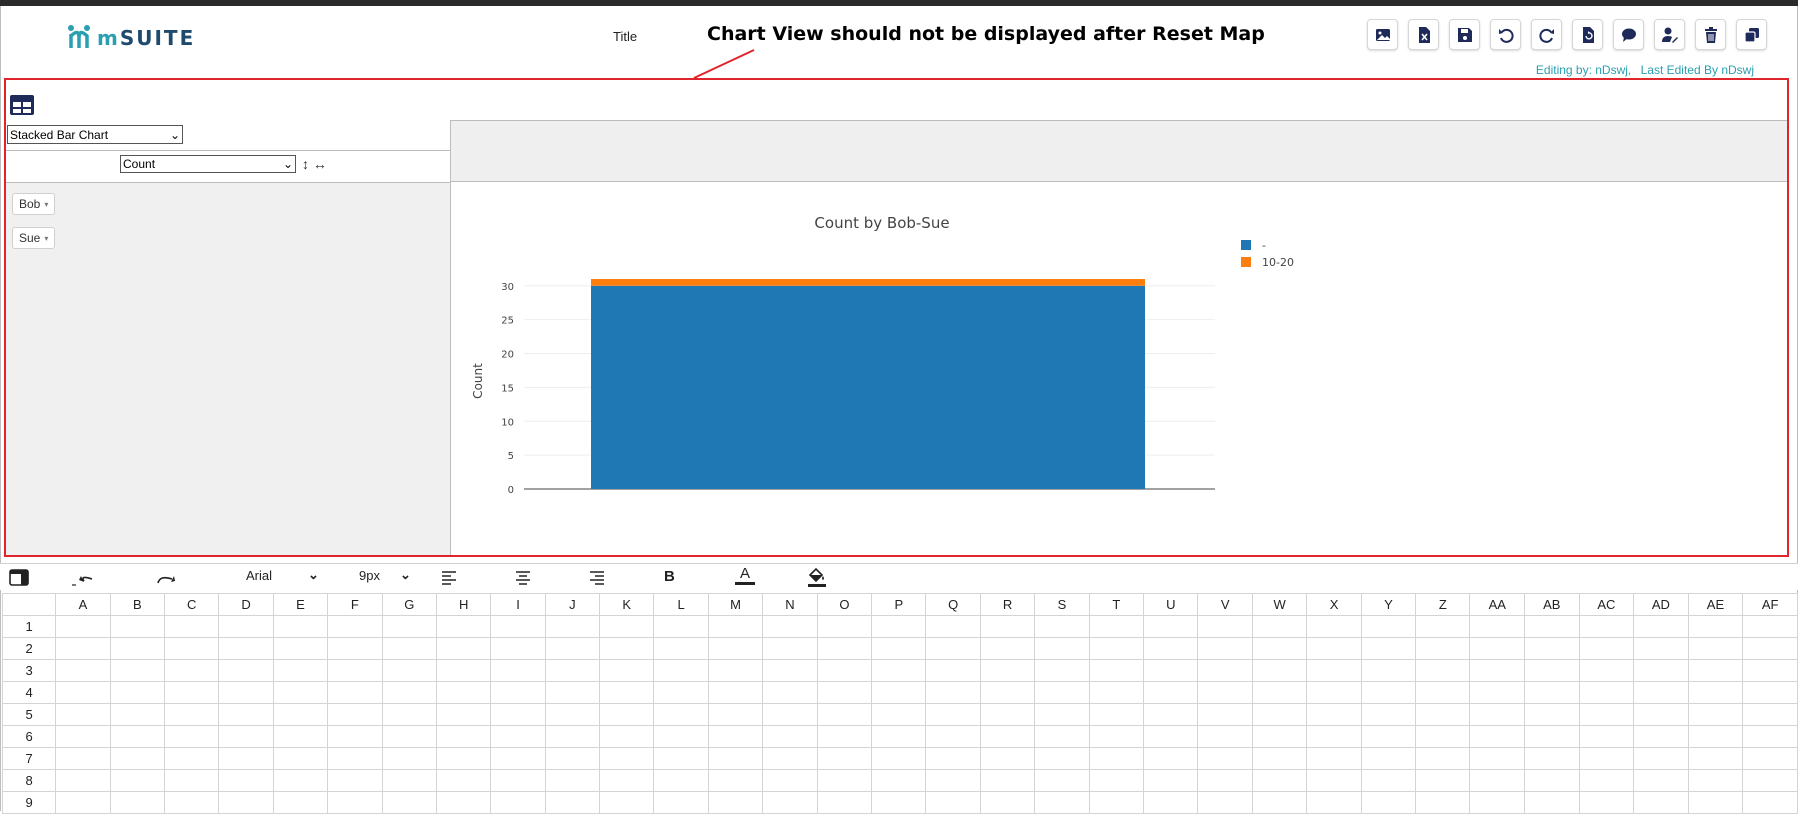  What do you see at coordinates (1334, 604) in the screenshot?
I see `column-header: X` at bounding box center [1334, 604].